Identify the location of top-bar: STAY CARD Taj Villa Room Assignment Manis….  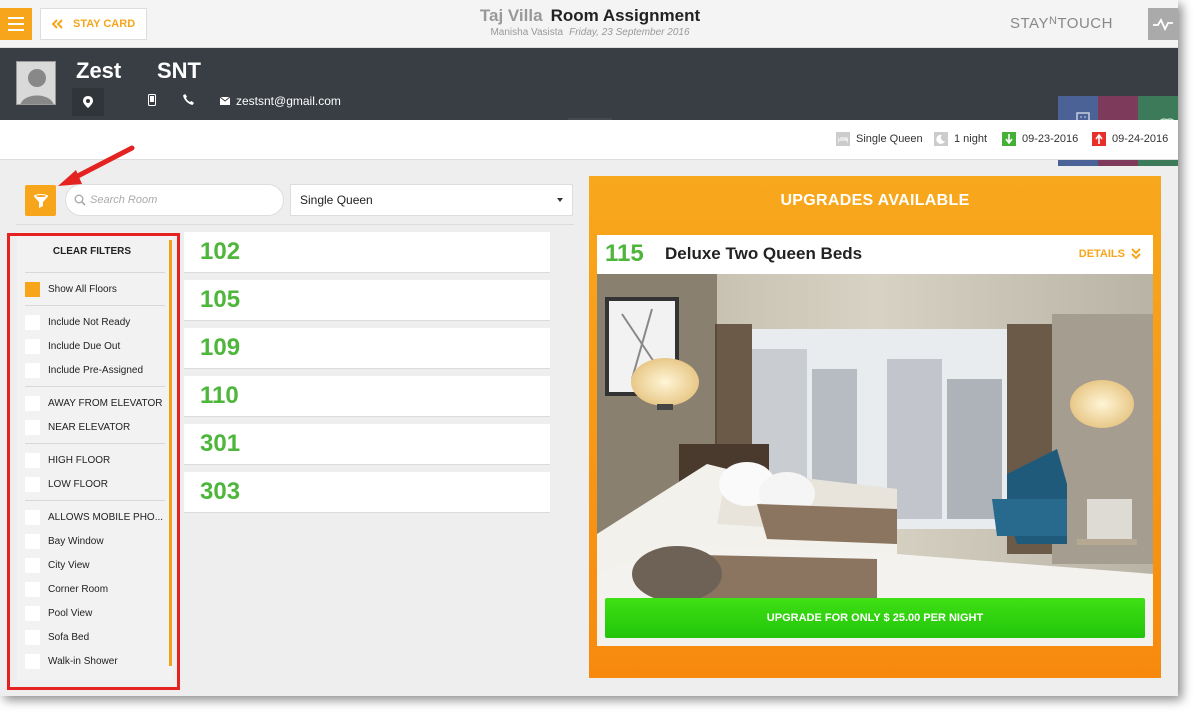
(589, 24).